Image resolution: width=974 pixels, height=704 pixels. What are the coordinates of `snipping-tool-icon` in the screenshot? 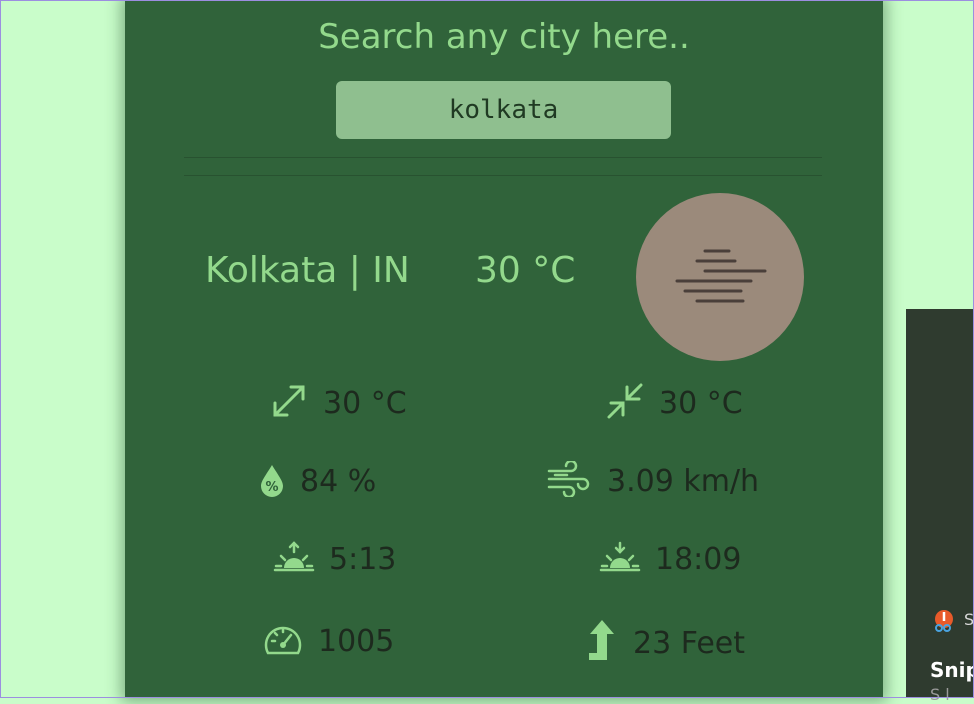 It's located at (944, 623).